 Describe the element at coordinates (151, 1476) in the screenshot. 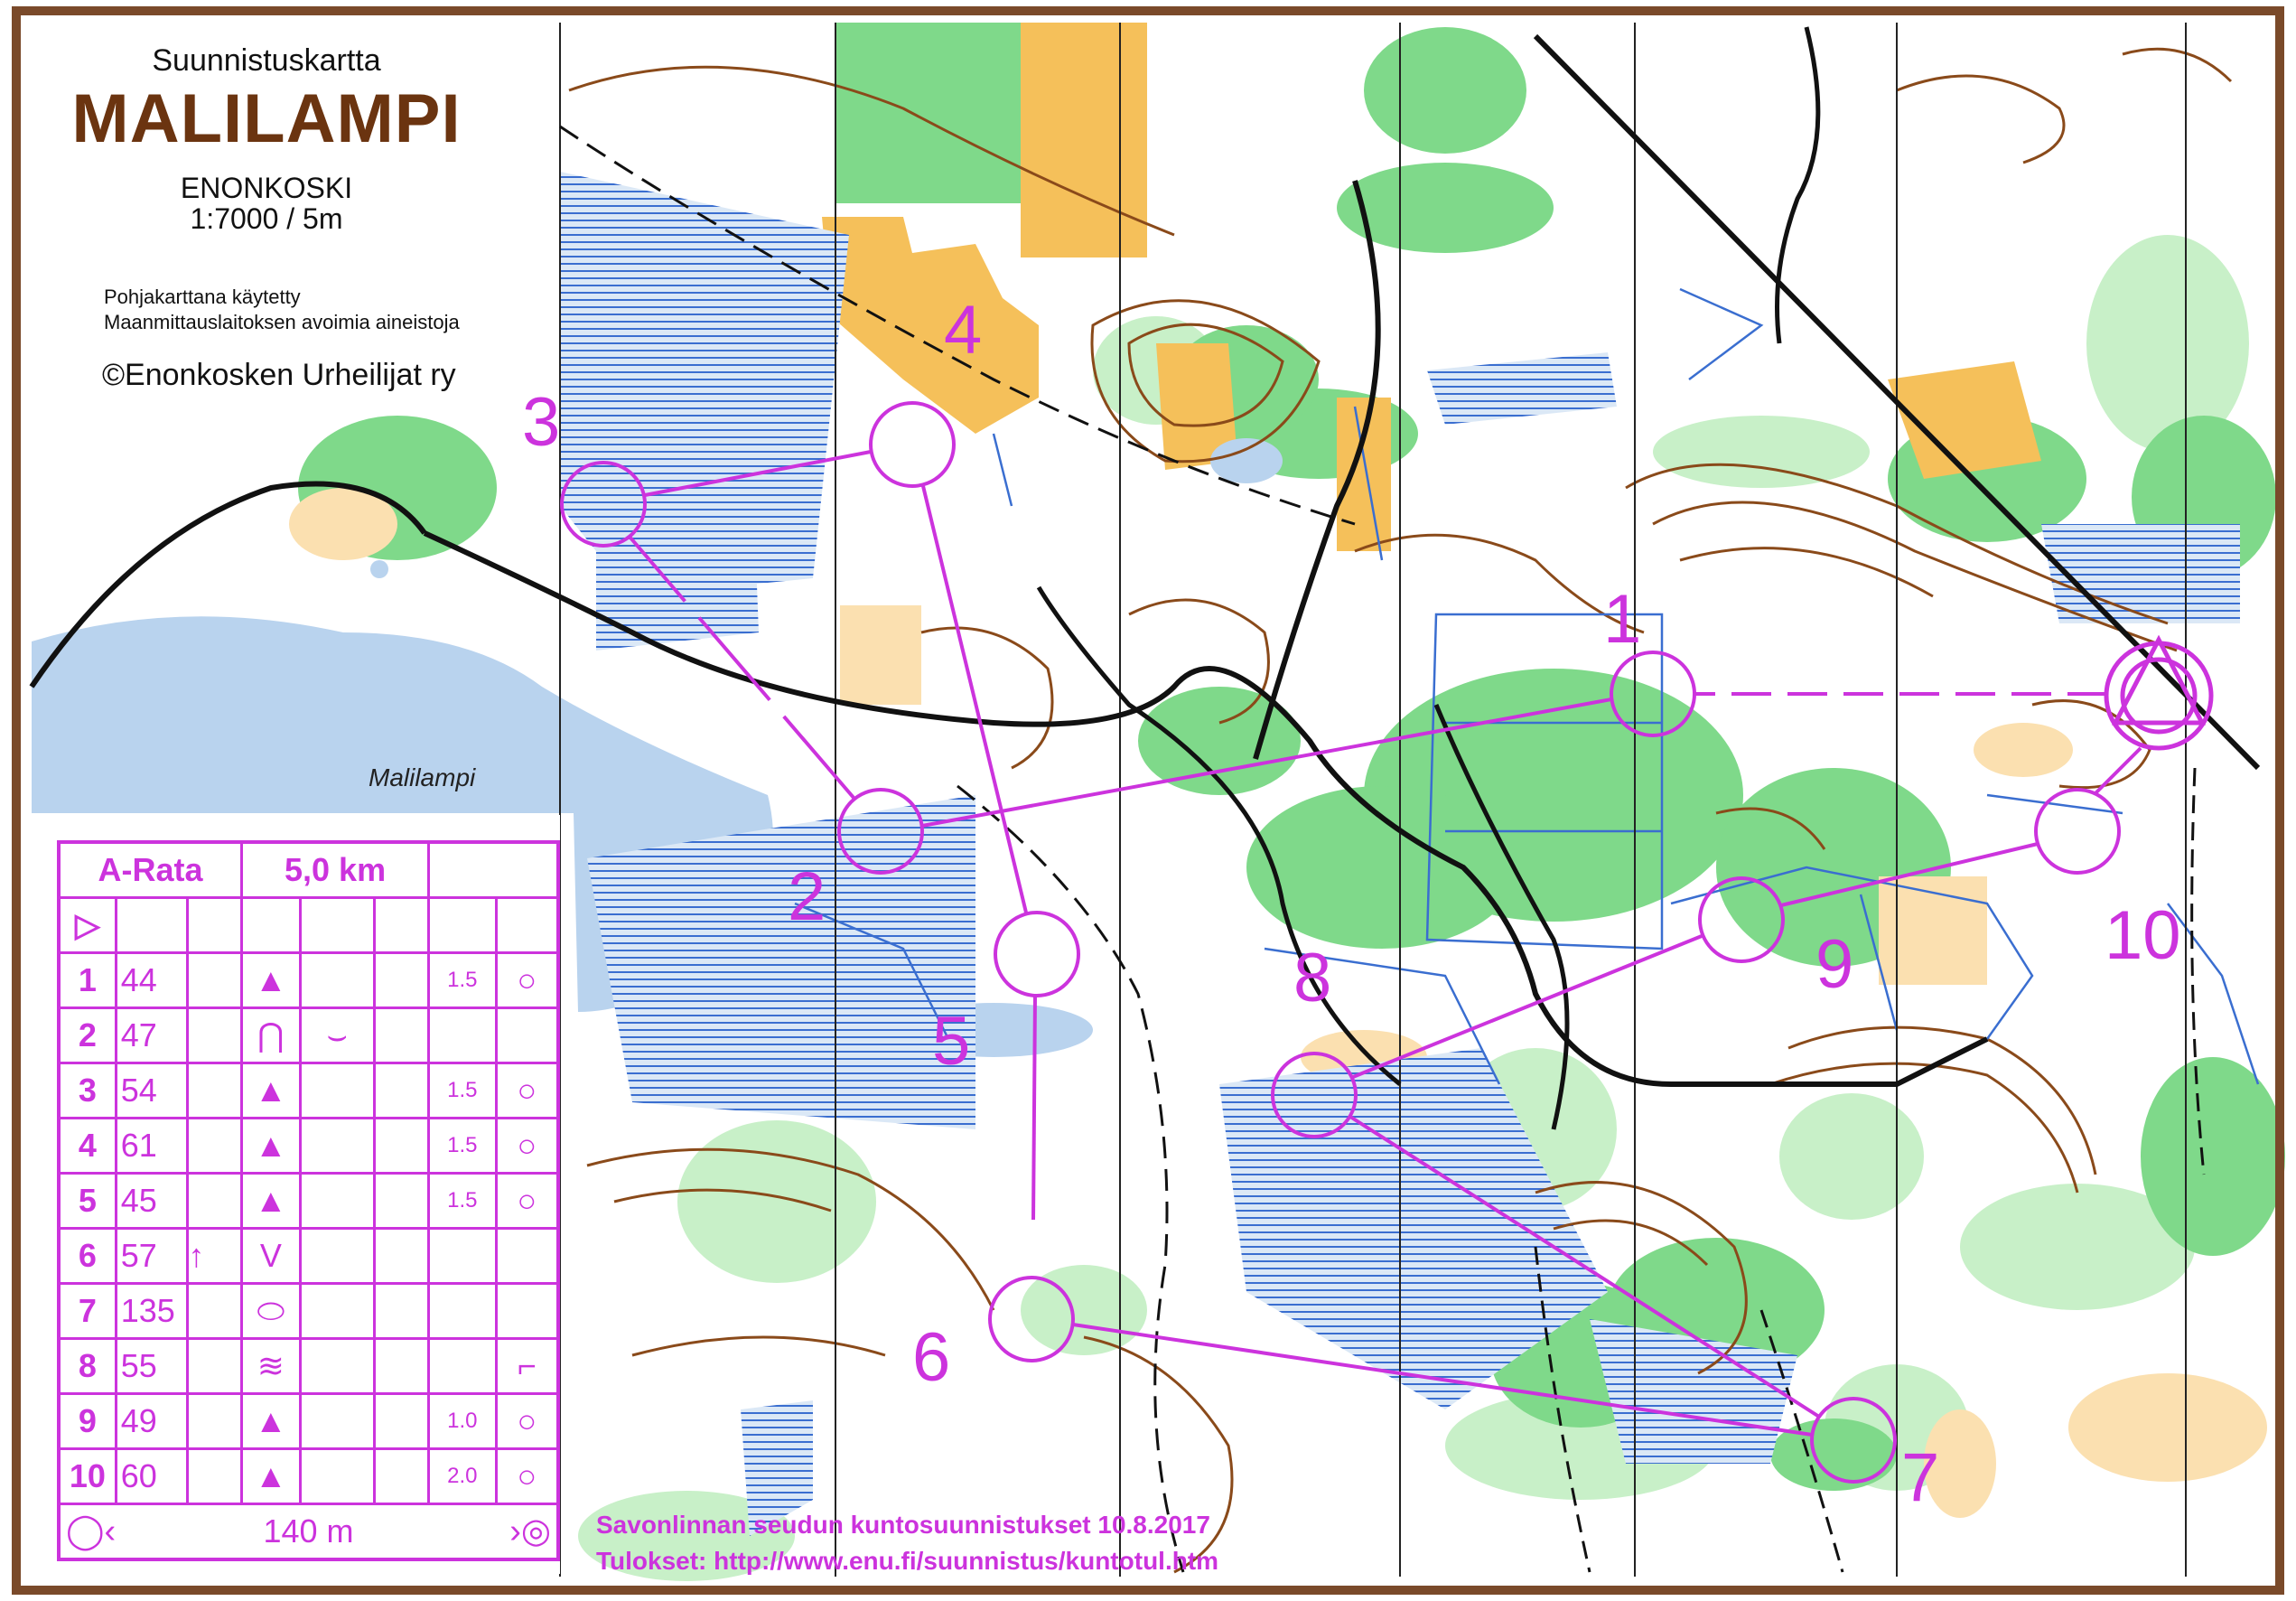

I see `control-code: 60` at that location.